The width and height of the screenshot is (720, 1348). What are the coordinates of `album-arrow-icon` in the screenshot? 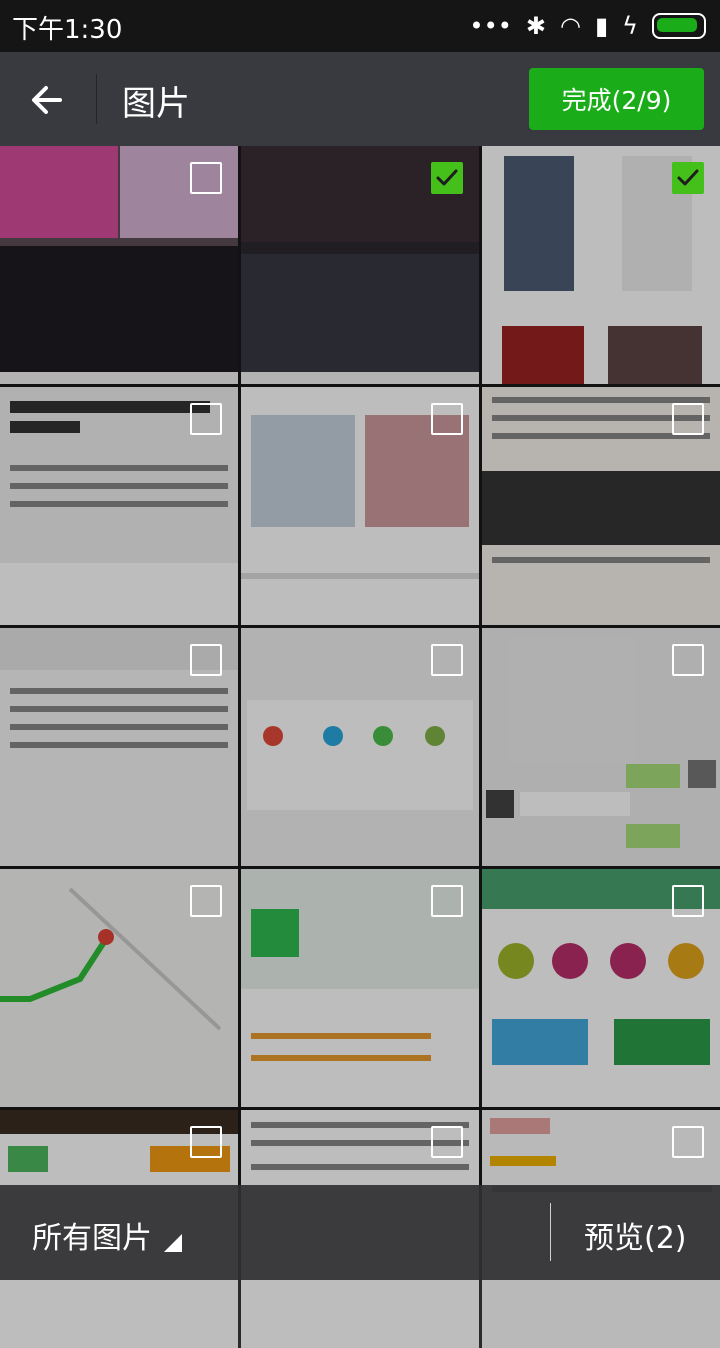 It's located at (173, 1243).